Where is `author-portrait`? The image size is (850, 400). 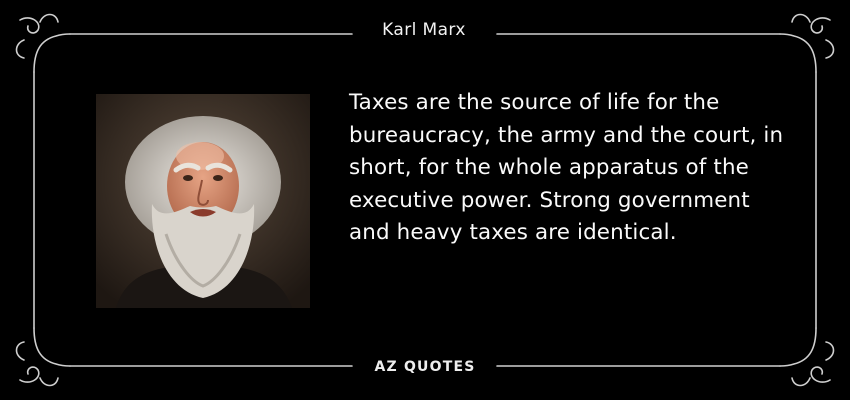 author-portrait is located at coordinates (203, 201).